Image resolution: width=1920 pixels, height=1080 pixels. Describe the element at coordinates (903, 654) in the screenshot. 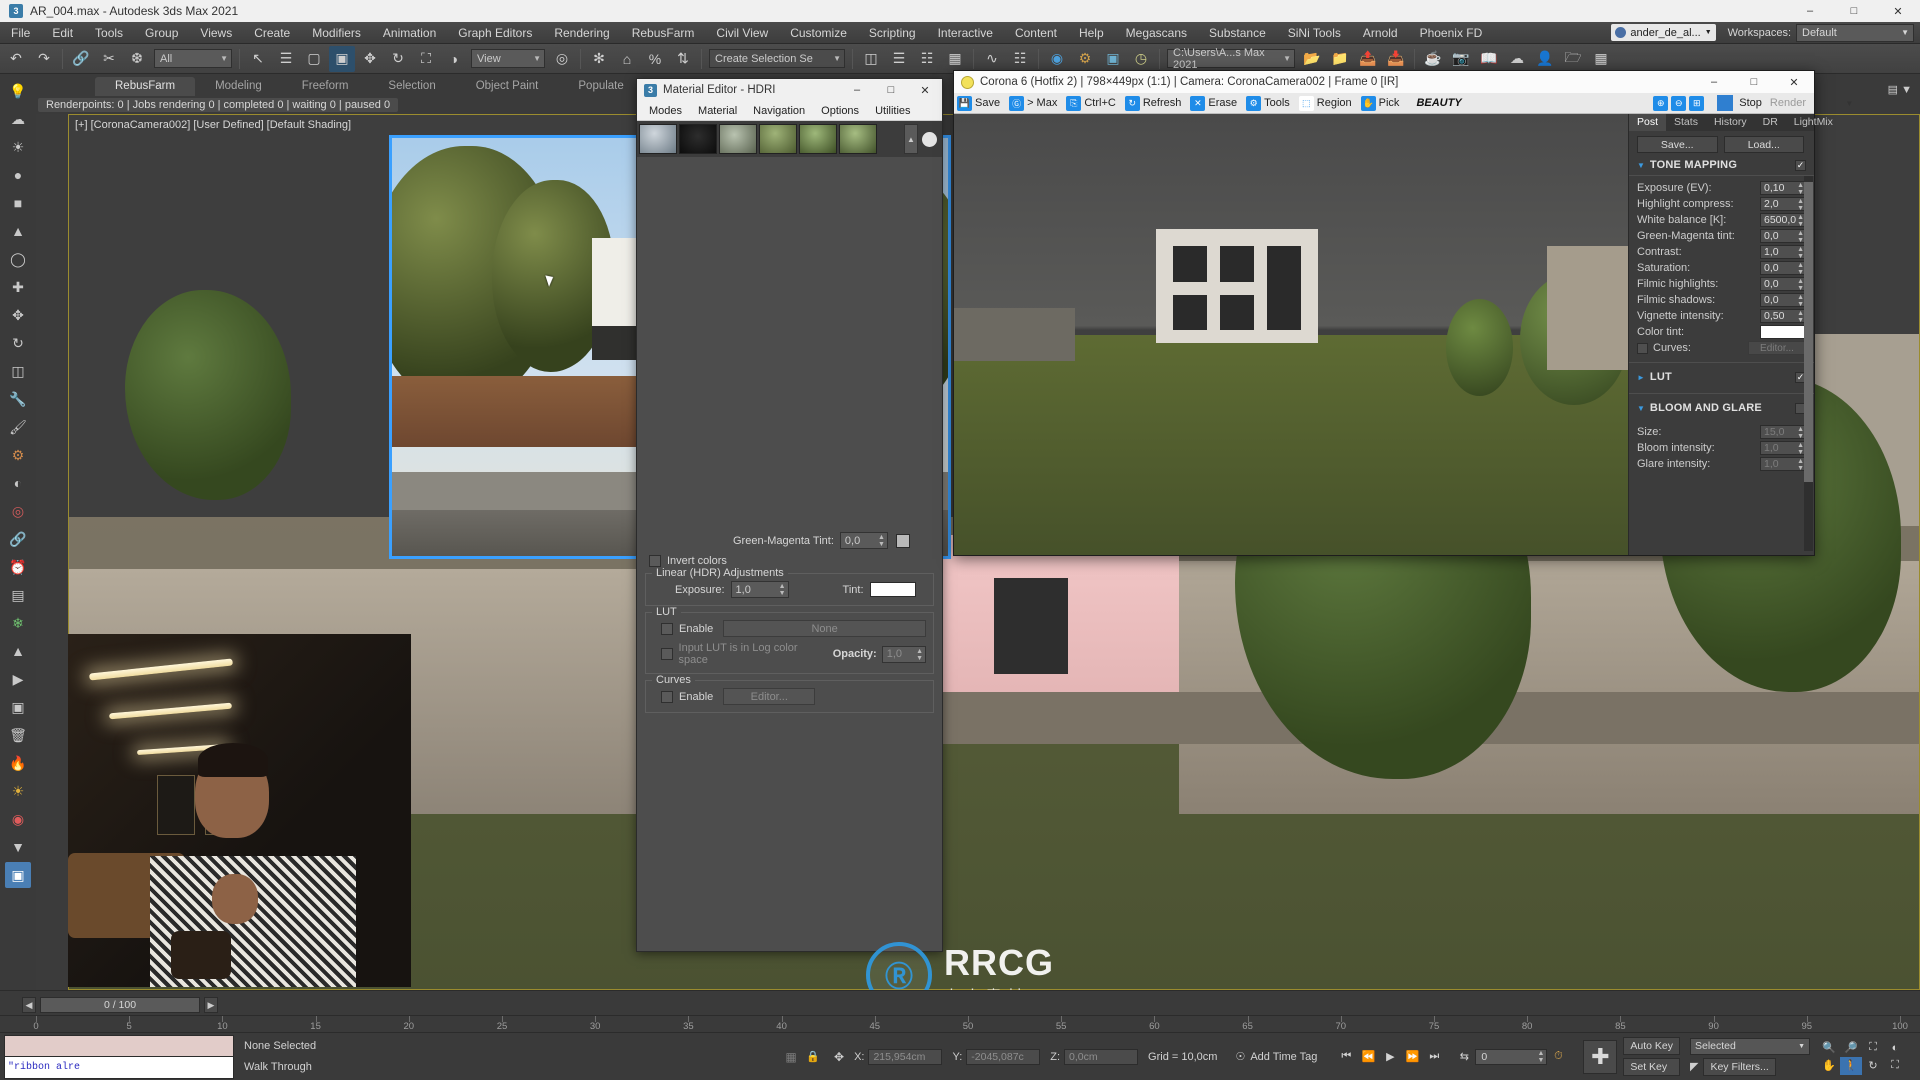

I see `opacity-input: 1,0 ▲ ▼` at that location.